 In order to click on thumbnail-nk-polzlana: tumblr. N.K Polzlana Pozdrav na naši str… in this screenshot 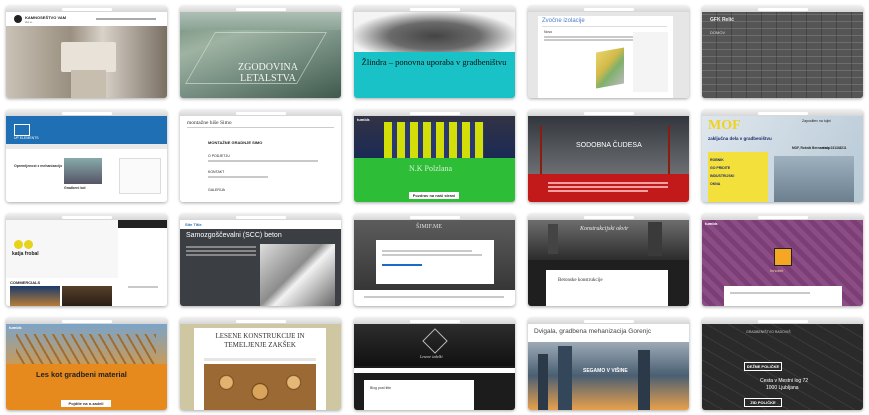, I will do `click(434, 156)`.